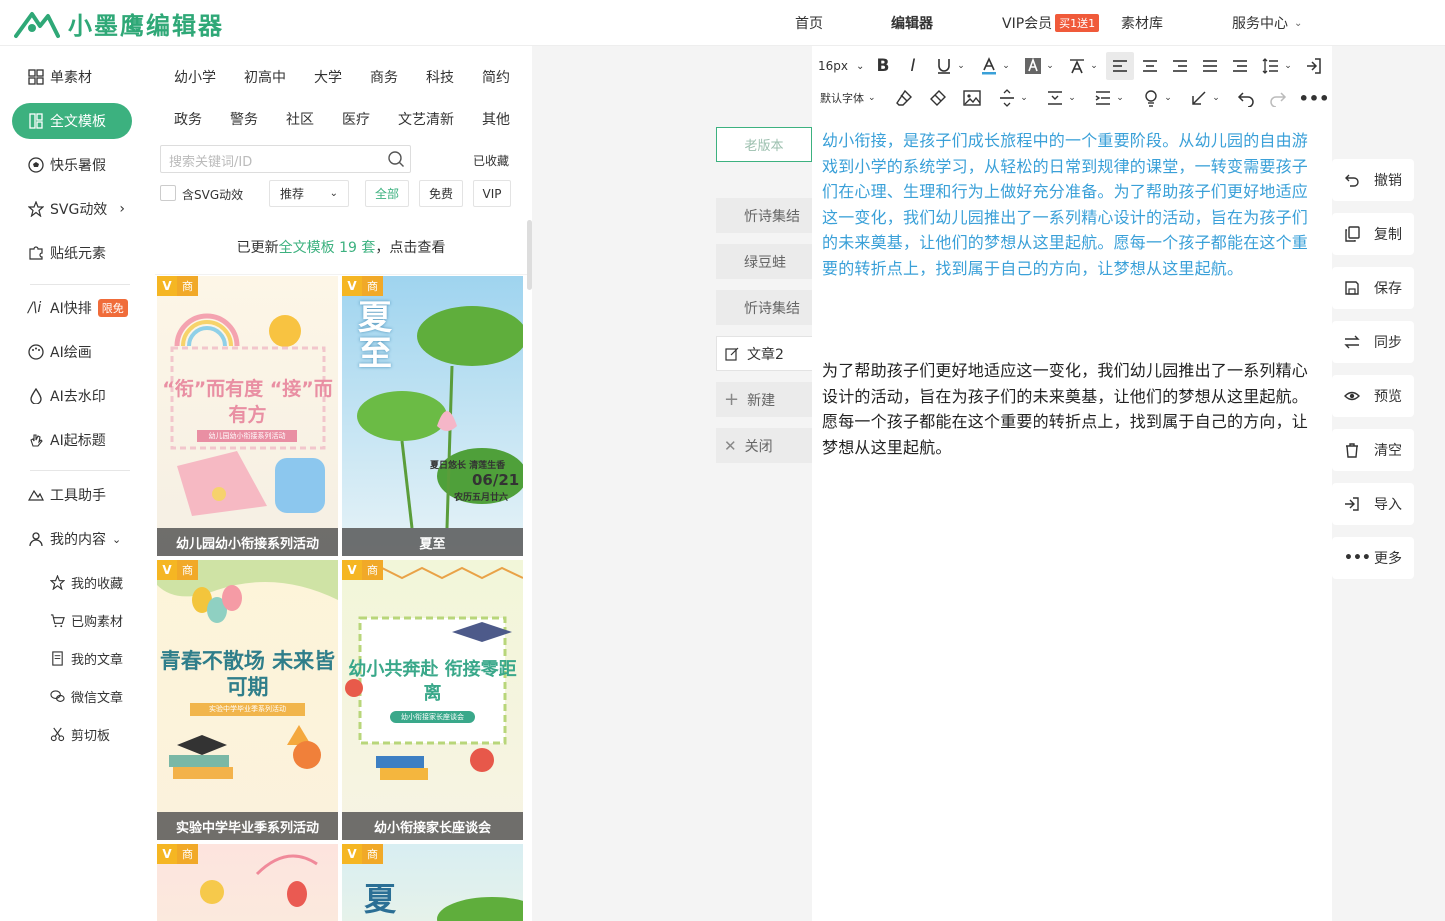  What do you see at coordinates (1314, 66) in the screenshot?
I see `exit-button` at bounding box center [1314, 66].